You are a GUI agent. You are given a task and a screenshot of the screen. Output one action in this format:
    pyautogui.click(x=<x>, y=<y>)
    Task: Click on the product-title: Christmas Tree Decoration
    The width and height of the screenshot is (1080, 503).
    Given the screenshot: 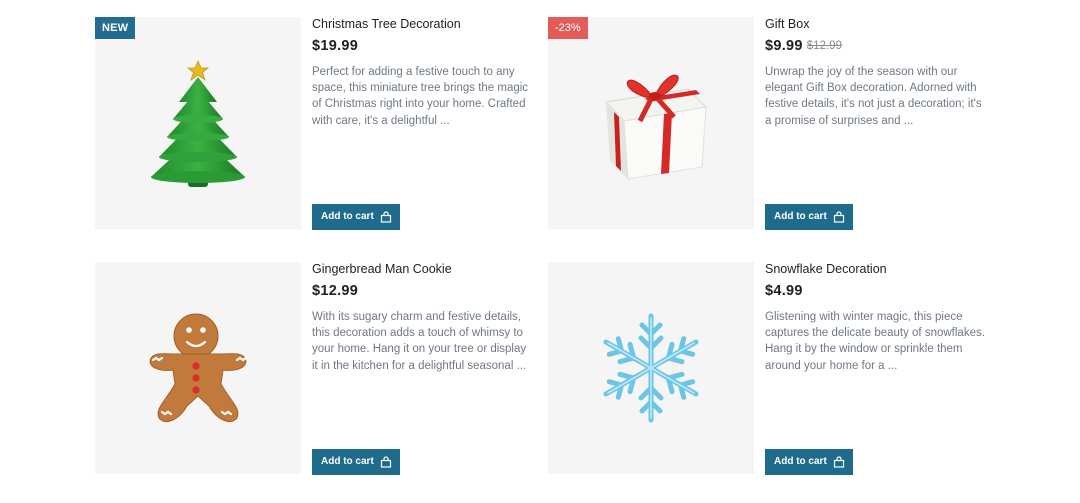 What is the action you would take?
    pyautogui.click(x=386, y=24)
    